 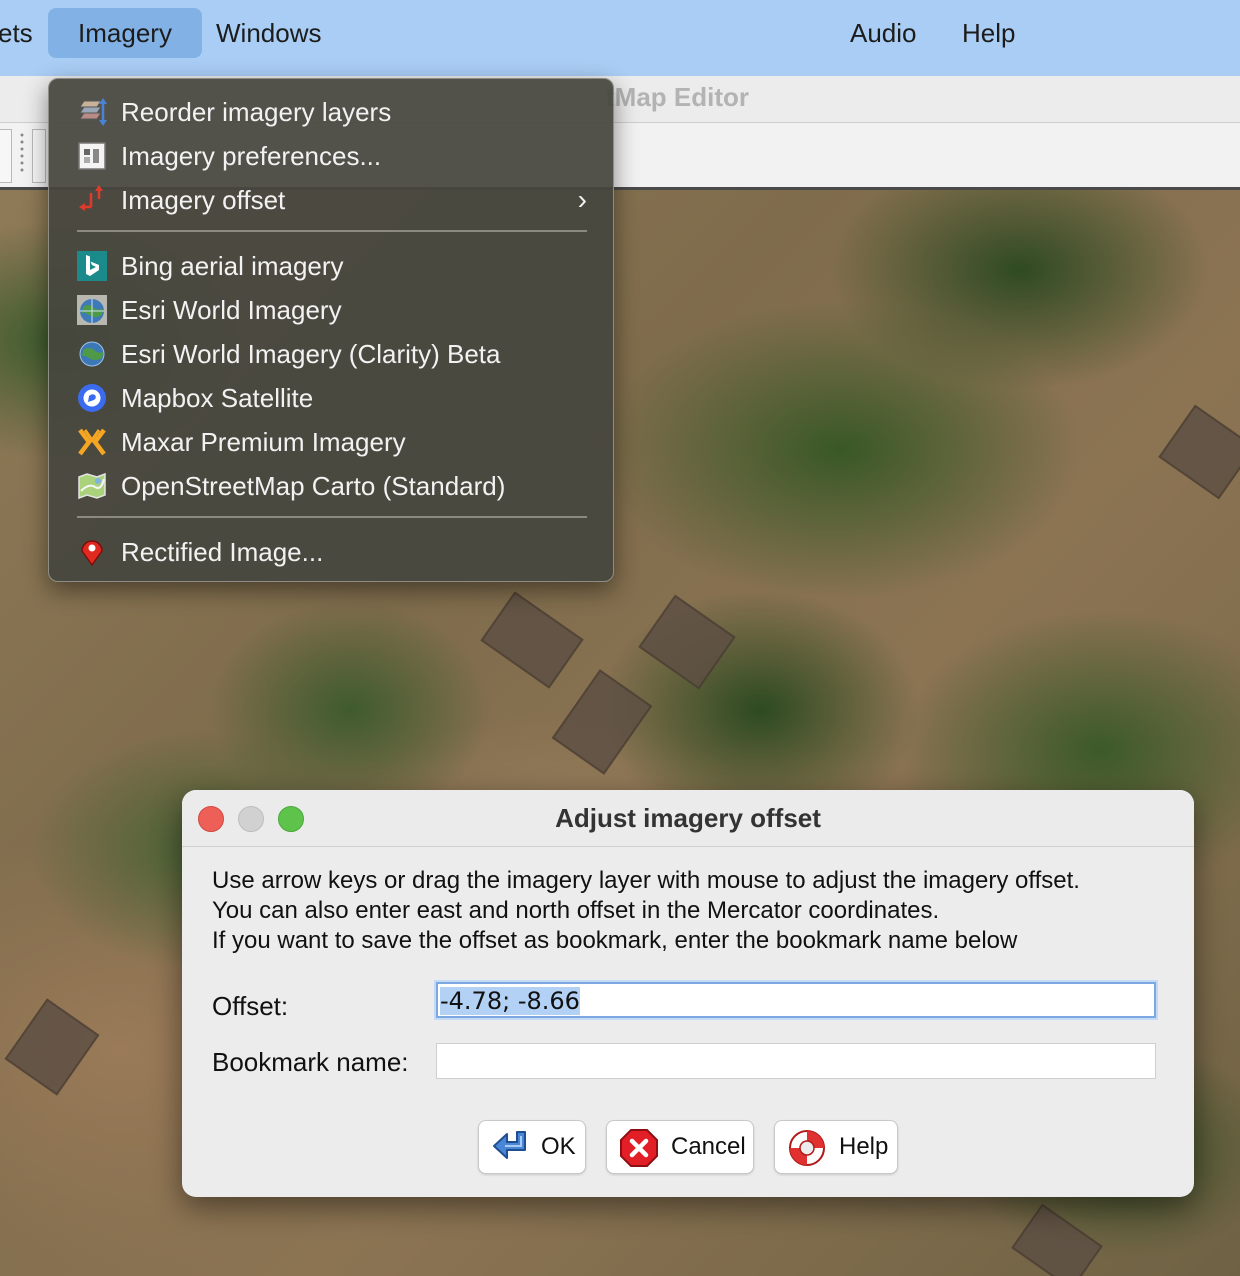 What do you see at coordinates (92, 442) in the screenshot?
I see `maxar-logo-icon` at bounding box center [92, 442].